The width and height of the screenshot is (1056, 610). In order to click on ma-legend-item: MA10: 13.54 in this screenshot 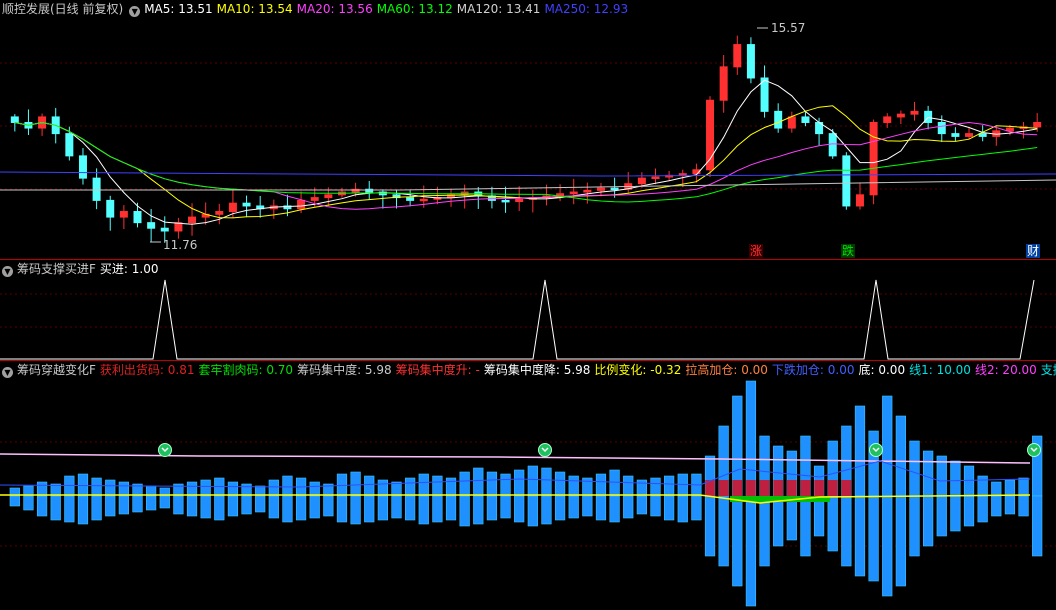, I will do `click(254, 9)`.